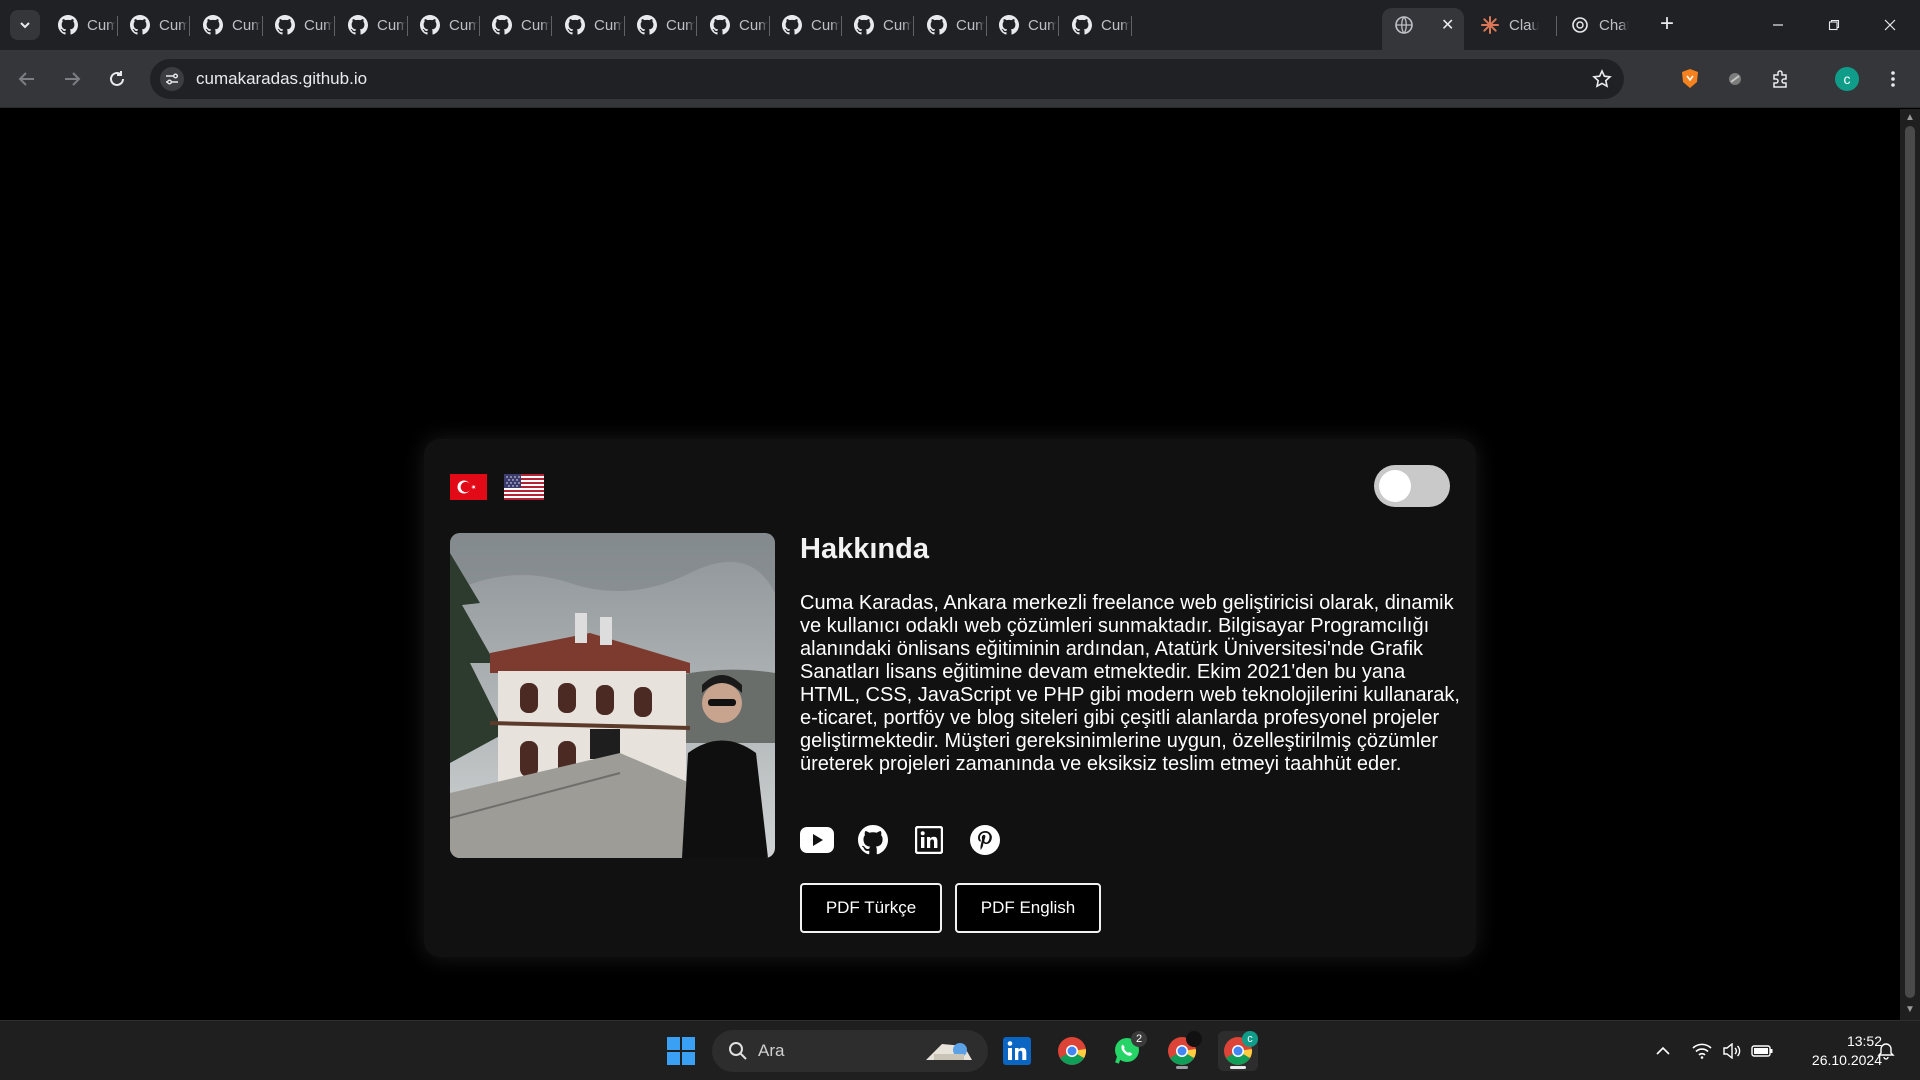 This screenshot has height=1080, width=1920. Describe the element at coordinates (805, 25) in the screenshot. I see `tab-github-11: Cum` at that location.